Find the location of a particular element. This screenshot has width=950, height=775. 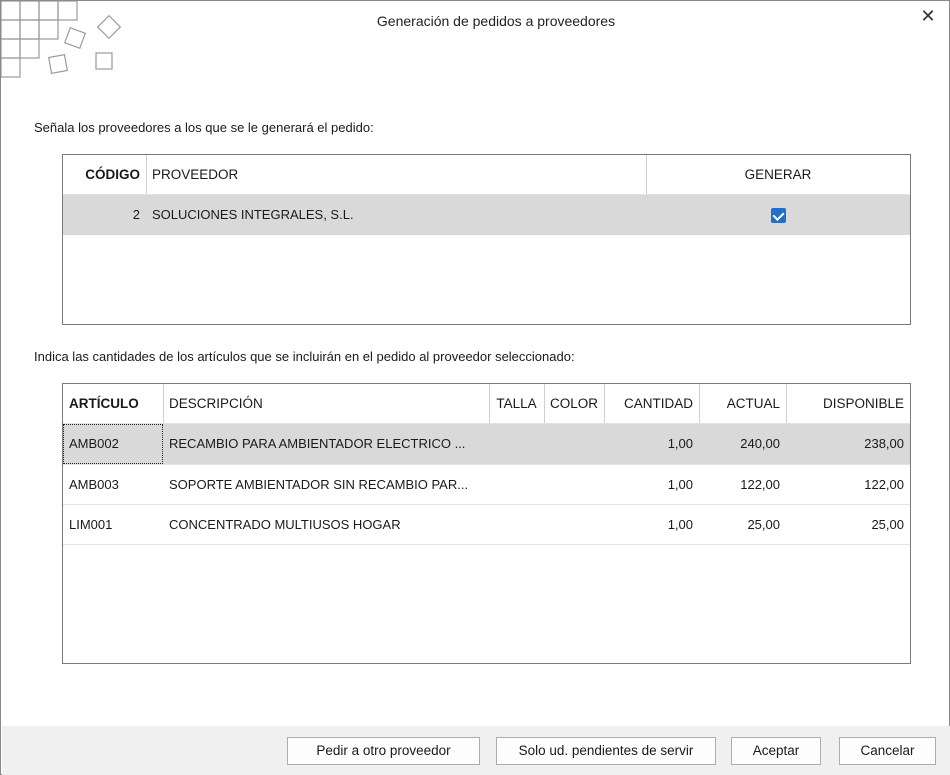

suppliers-header-row: CÓDIGO PROVEEDOR GENERAR is located at coordinates (486, 175).